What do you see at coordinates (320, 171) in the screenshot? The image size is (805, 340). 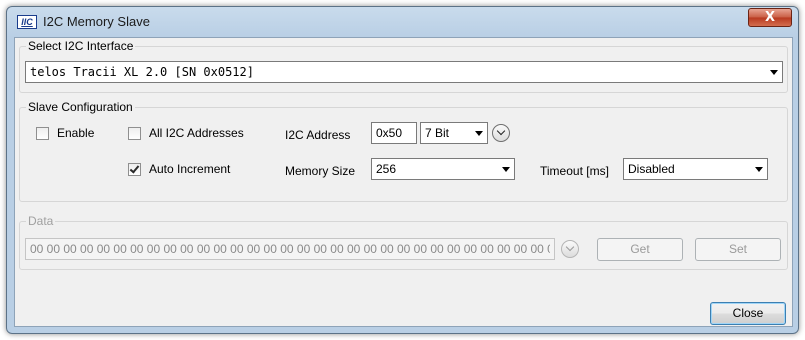 I see `memory-size-label: Memory Size` at bounding box center [320, 171].